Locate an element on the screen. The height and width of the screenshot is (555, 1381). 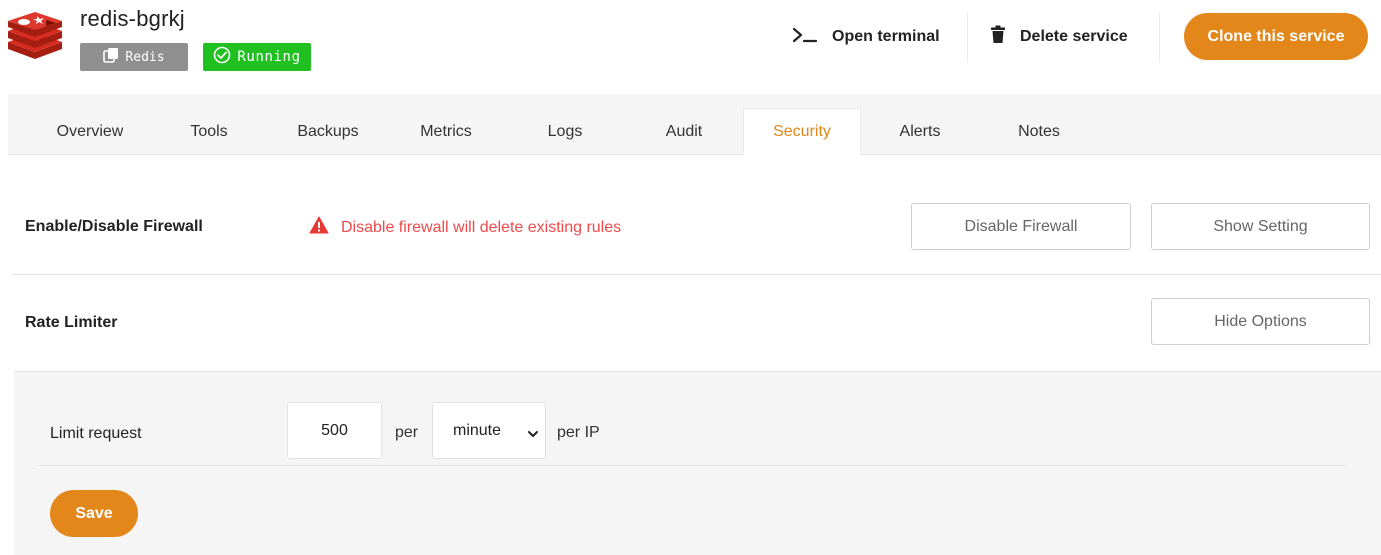
tab-alerts: Alerts is located at coordinates (920, 131).